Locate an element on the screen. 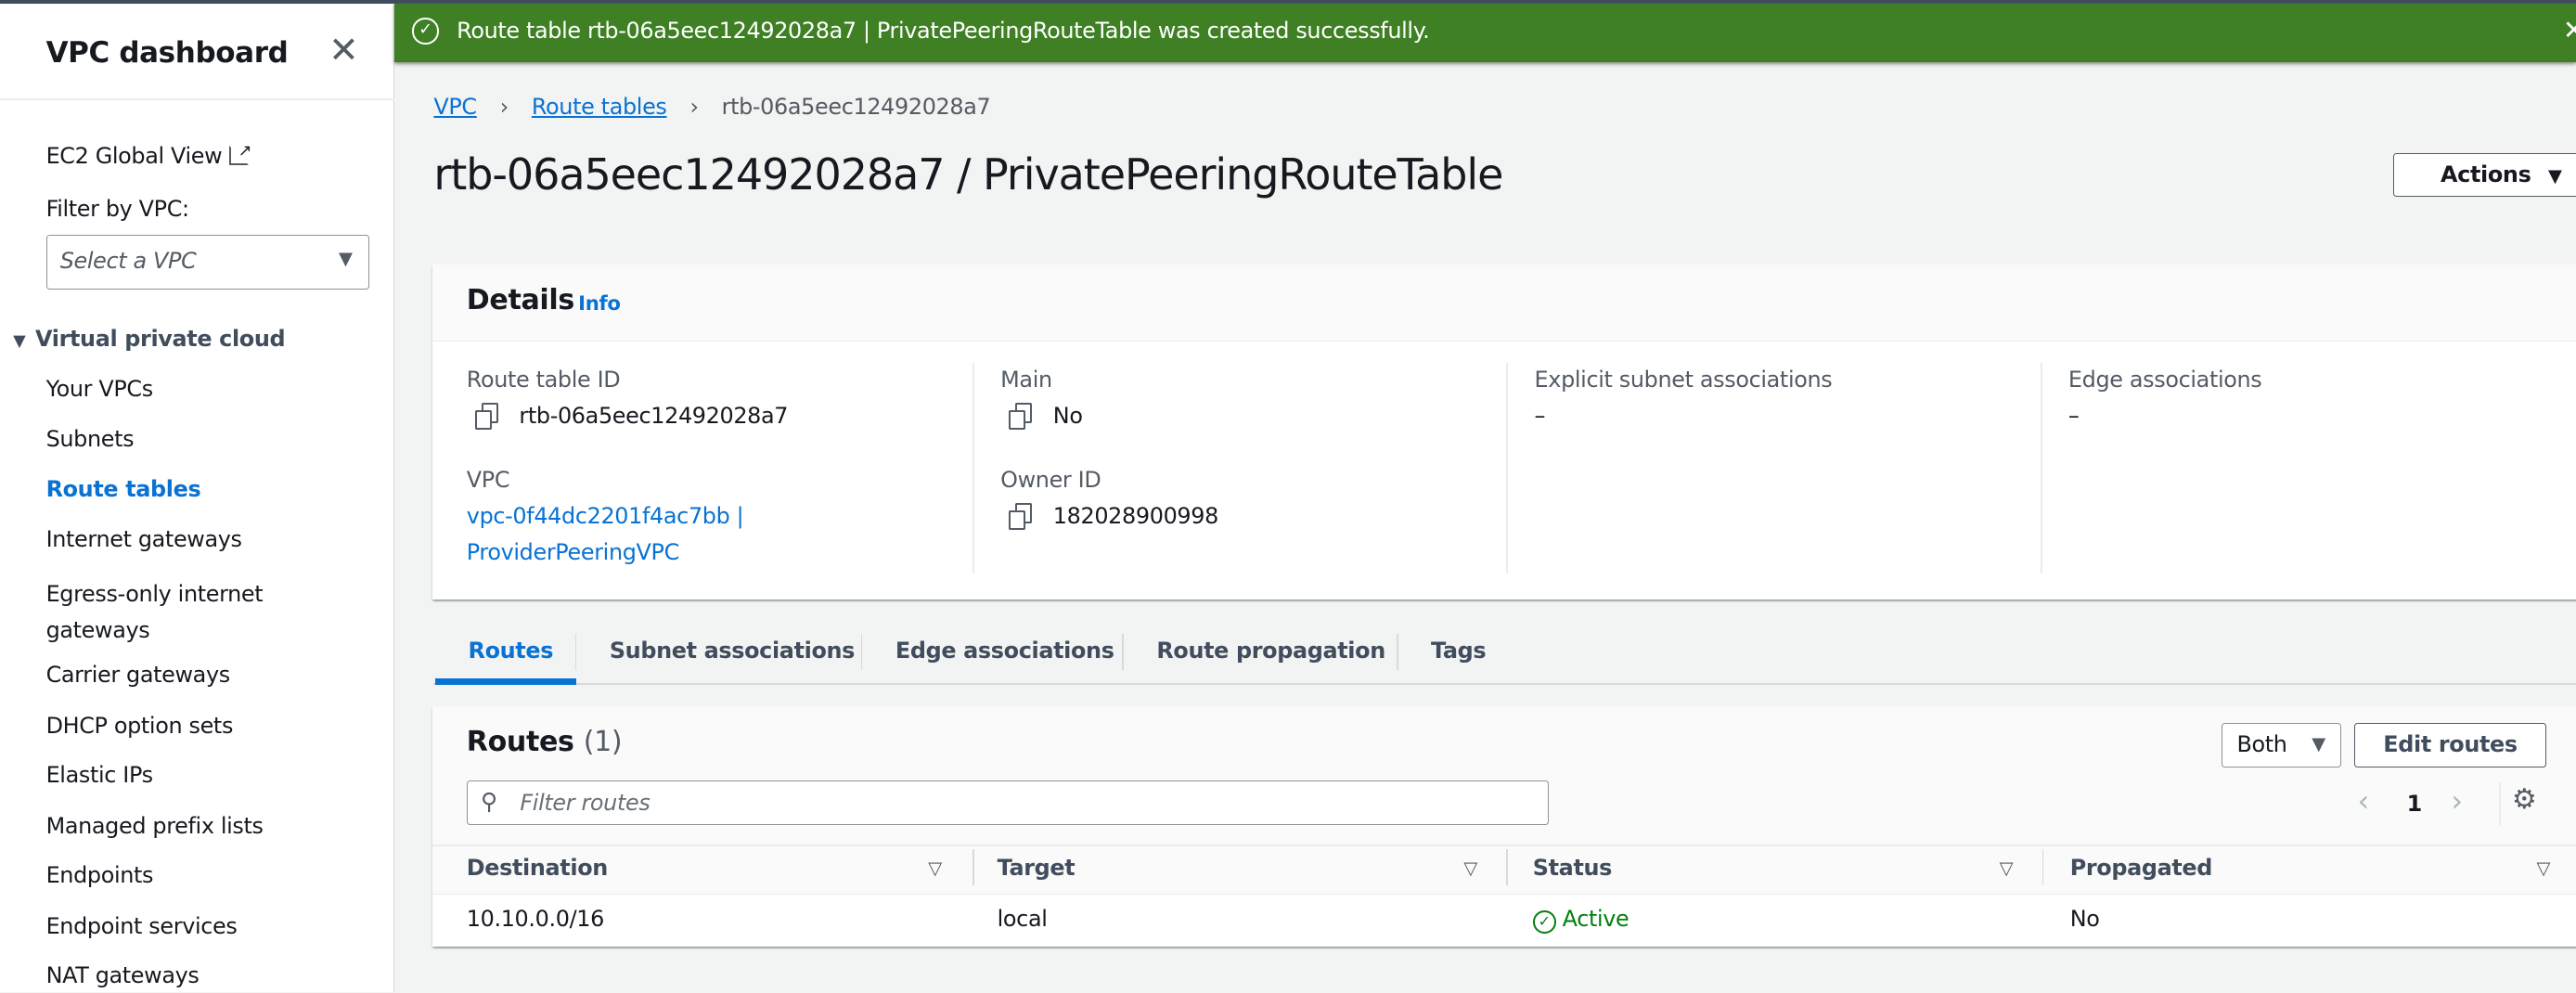 The height and width of the screenshot is (993, 2576). vpc-filter-select: Select a VPC ▼ is located at coordinates (207, 262).